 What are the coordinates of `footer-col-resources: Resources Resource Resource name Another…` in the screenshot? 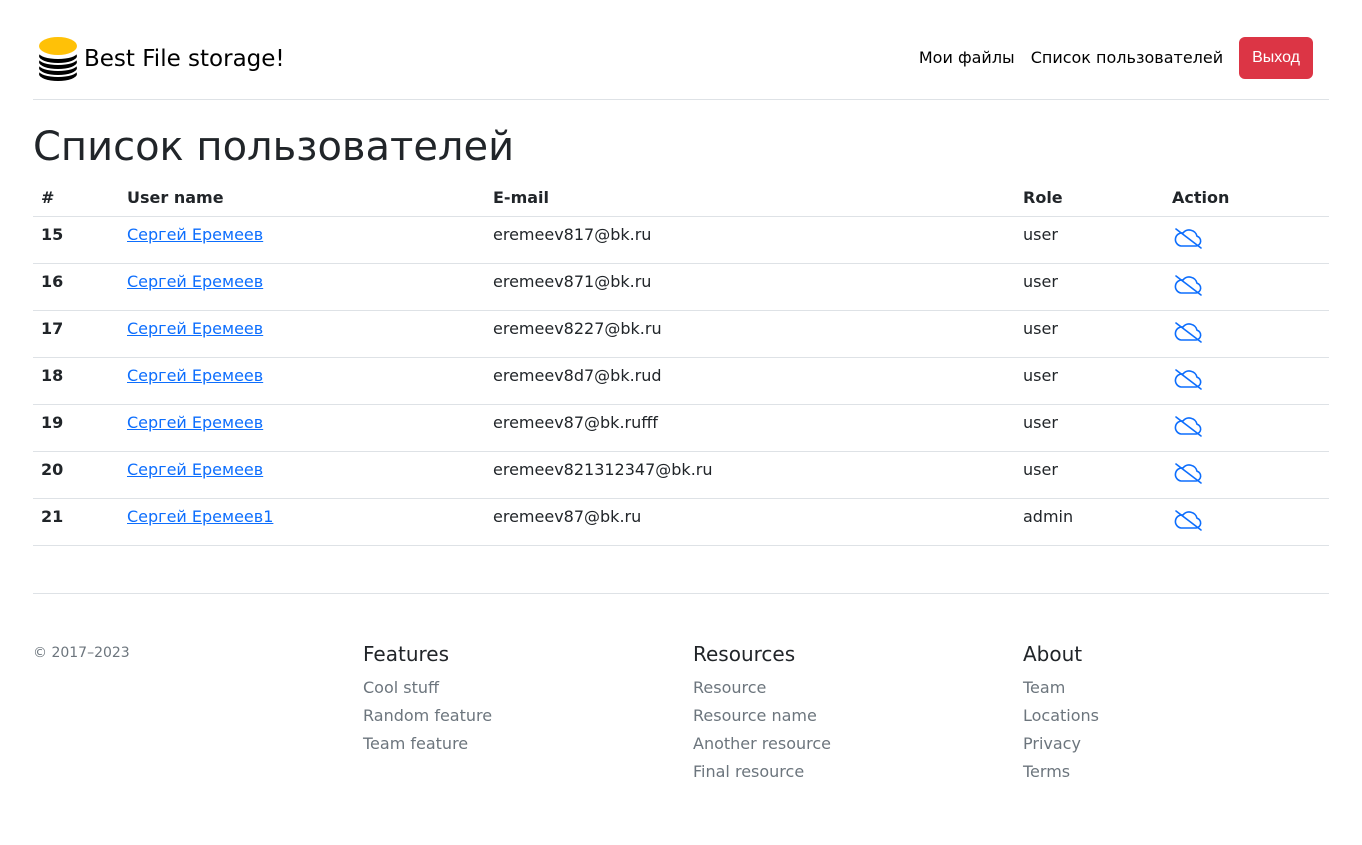 It's located at (762, 715).